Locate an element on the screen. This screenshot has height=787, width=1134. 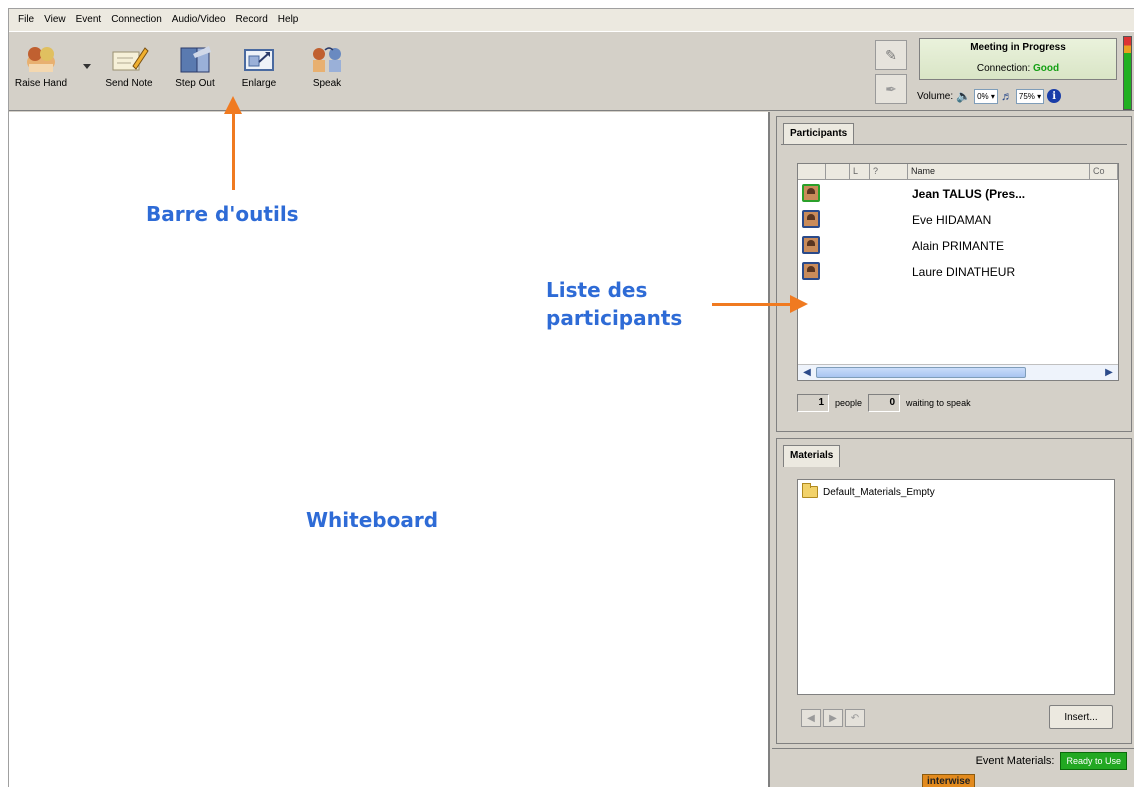
mic-tool-button: ✎ is located at coordinates (891, 55).